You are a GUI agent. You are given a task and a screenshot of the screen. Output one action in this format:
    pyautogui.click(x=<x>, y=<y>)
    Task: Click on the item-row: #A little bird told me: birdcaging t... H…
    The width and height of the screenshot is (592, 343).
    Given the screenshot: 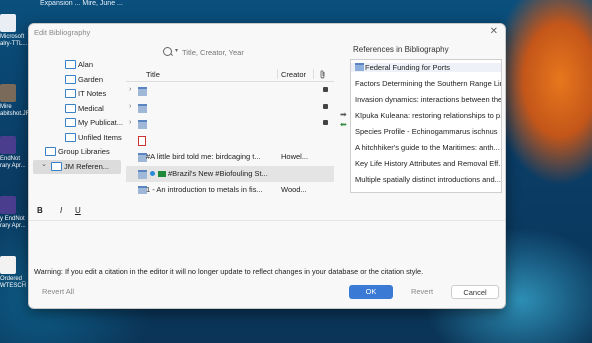 What is the action you would take?
    pyautogui.click(x=230, y=157)
    